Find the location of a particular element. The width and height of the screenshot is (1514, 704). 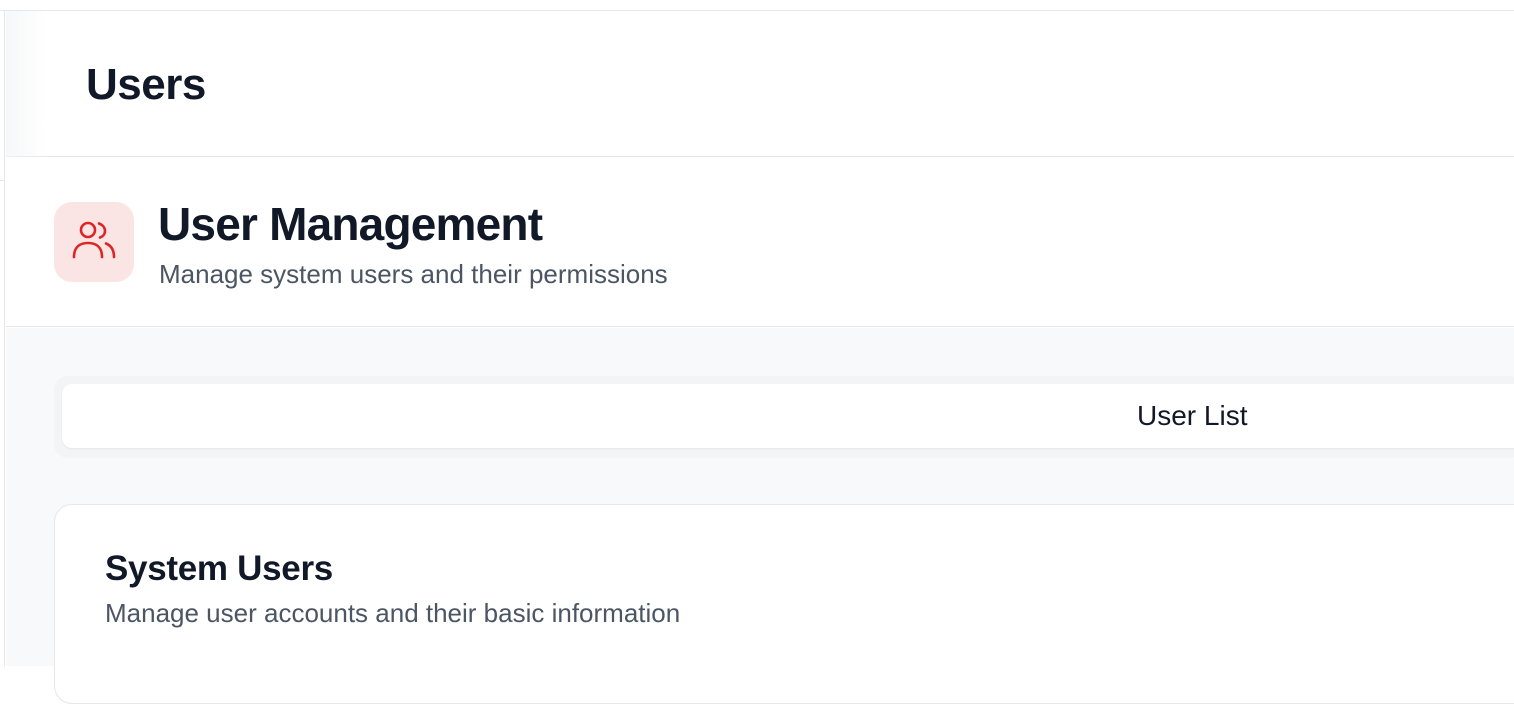

users-icon is located at coordinates (94, 242).